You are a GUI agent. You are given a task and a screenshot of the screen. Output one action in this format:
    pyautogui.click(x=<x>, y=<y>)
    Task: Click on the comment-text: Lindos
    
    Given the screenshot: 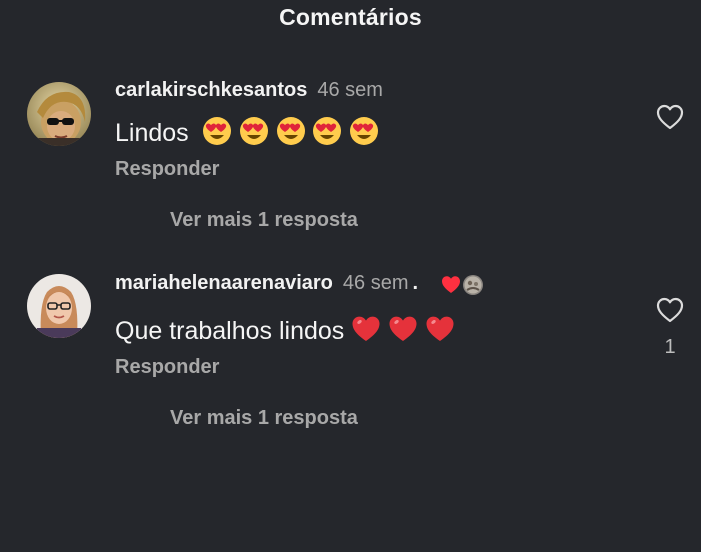 What is the action you would take?
    pyautogui.click(x=247, y=132)
    